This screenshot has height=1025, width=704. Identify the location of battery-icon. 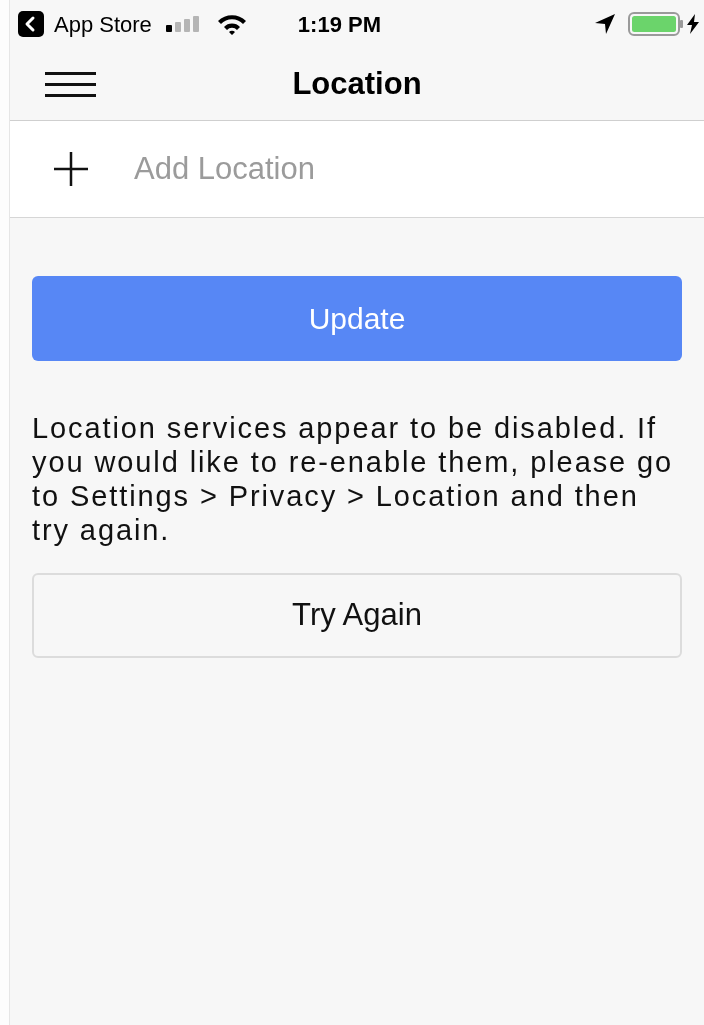
(656, 24).